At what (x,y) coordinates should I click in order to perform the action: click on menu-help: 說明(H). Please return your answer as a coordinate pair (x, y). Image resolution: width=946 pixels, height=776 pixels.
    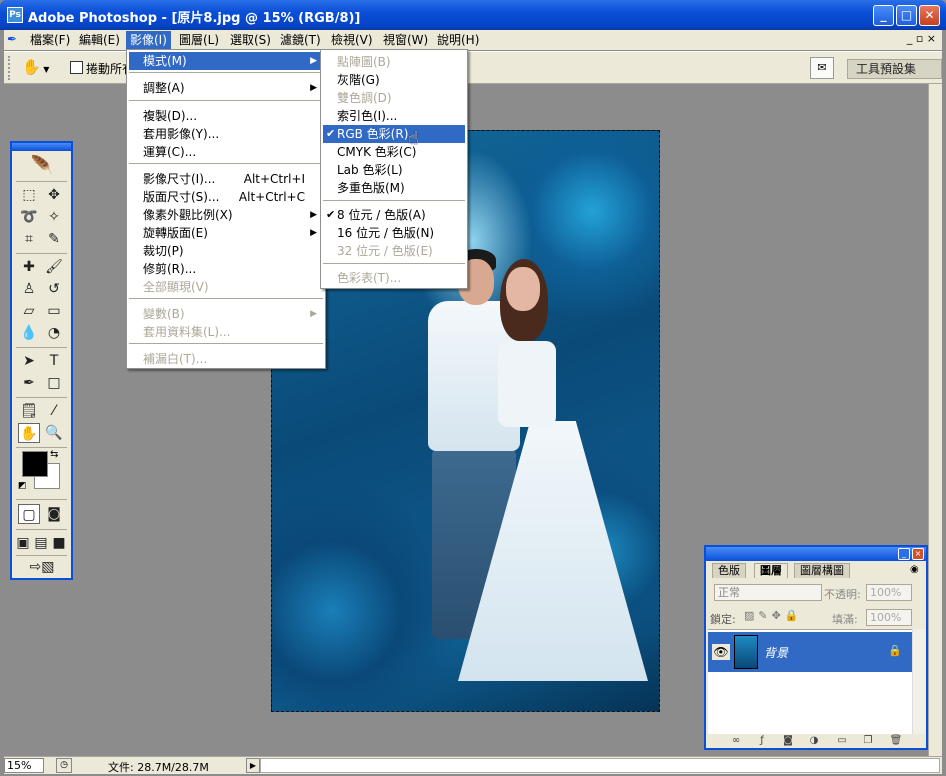
    Looking at the image, I should click on (458, 40).